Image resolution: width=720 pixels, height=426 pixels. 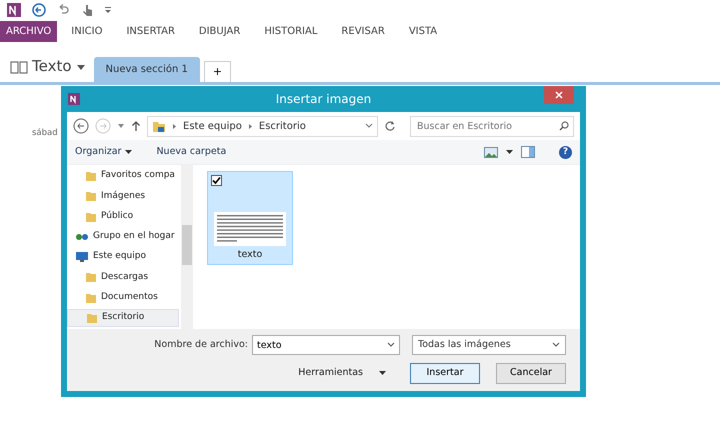 I want to click on breadcrumb-item: Escritorio, so click(x=282, y=126).